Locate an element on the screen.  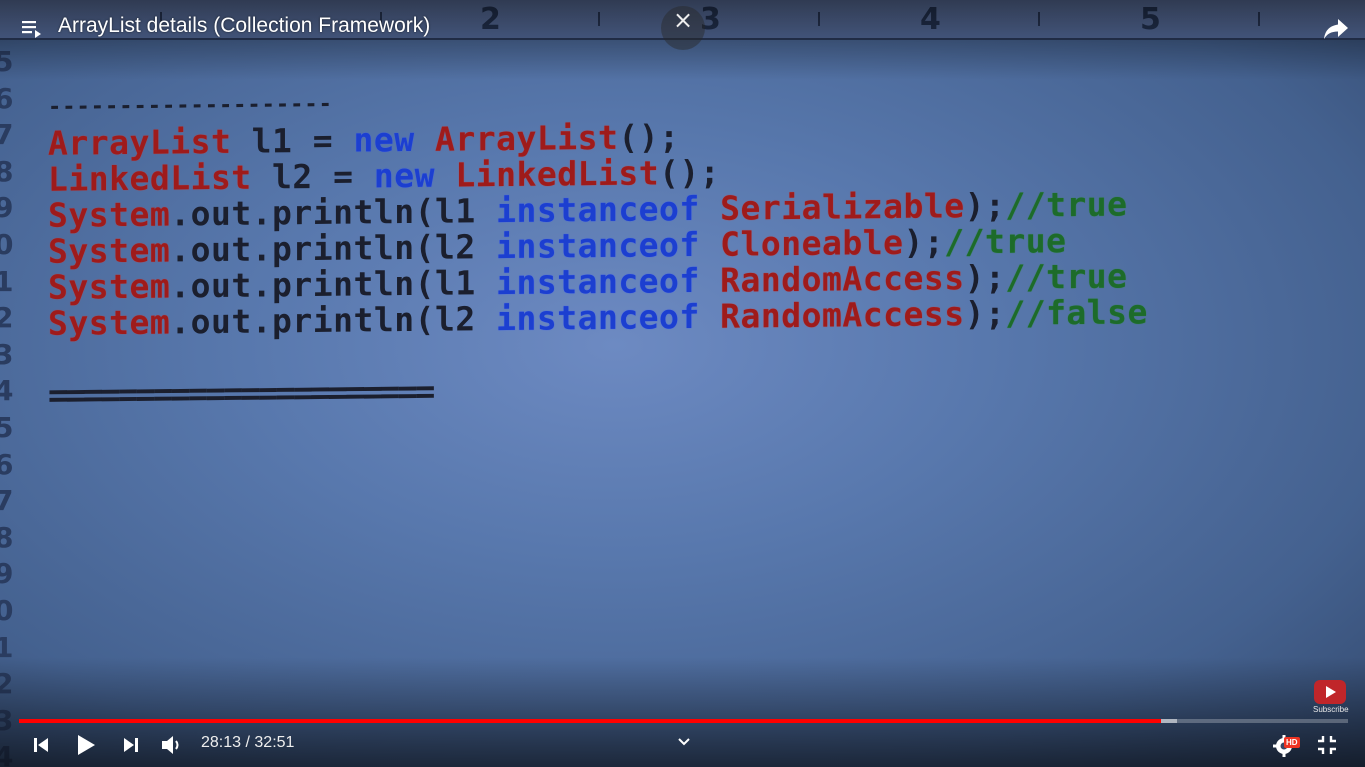
line-number: 3 is located at coordinates (7, 354).